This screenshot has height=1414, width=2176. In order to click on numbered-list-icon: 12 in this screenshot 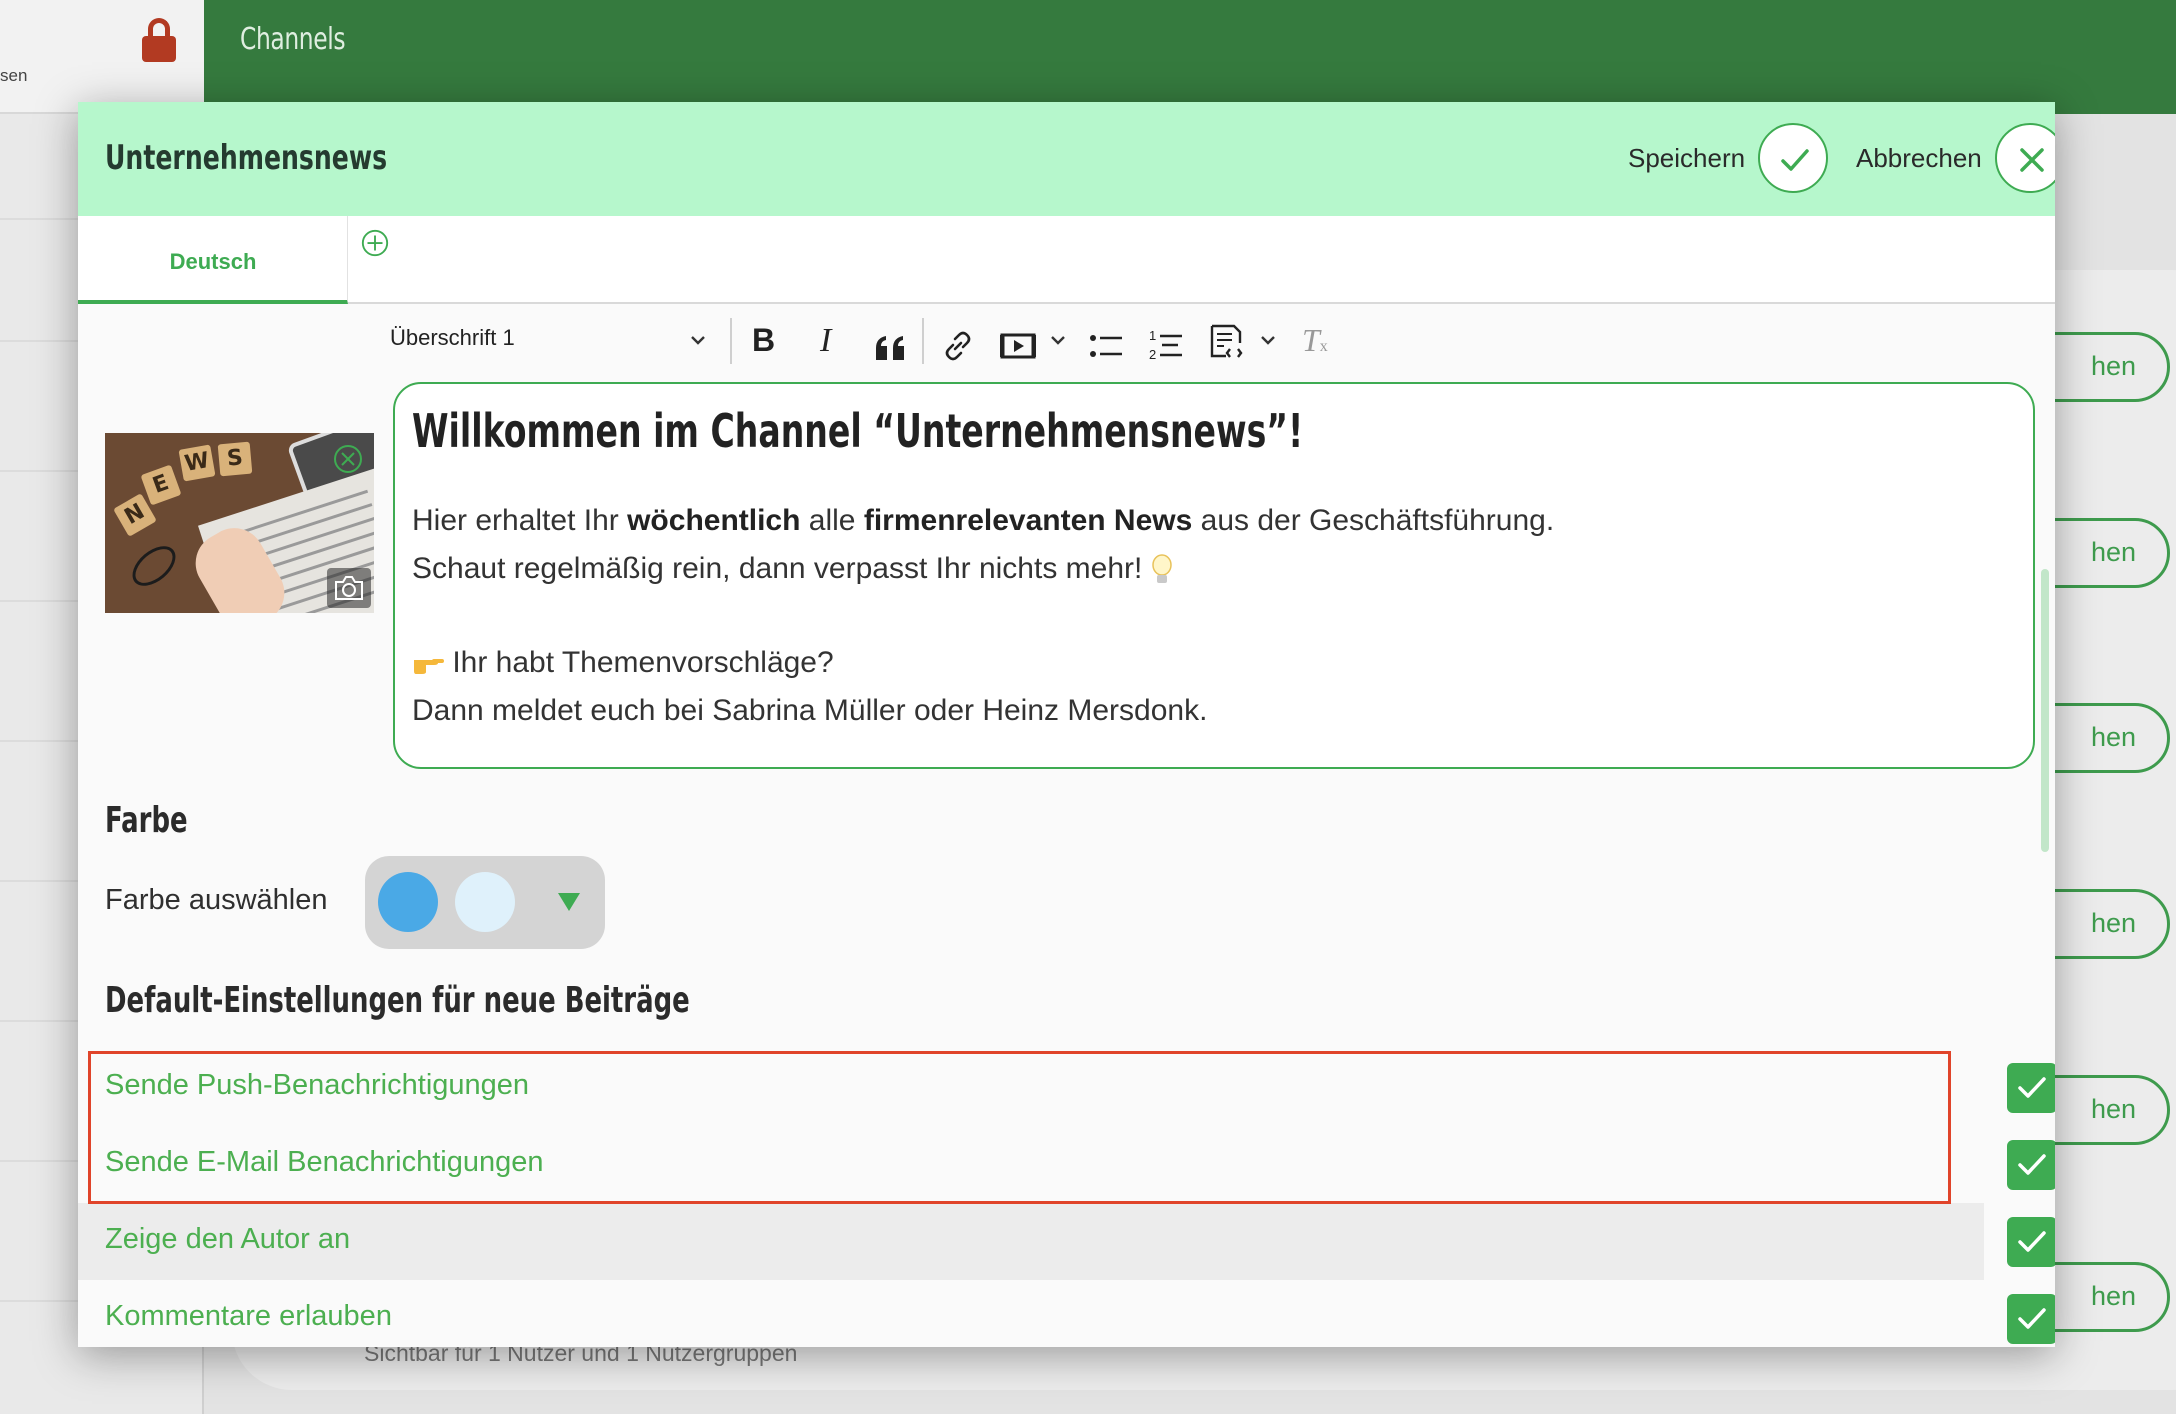, I will do `click(1166, 344)`.